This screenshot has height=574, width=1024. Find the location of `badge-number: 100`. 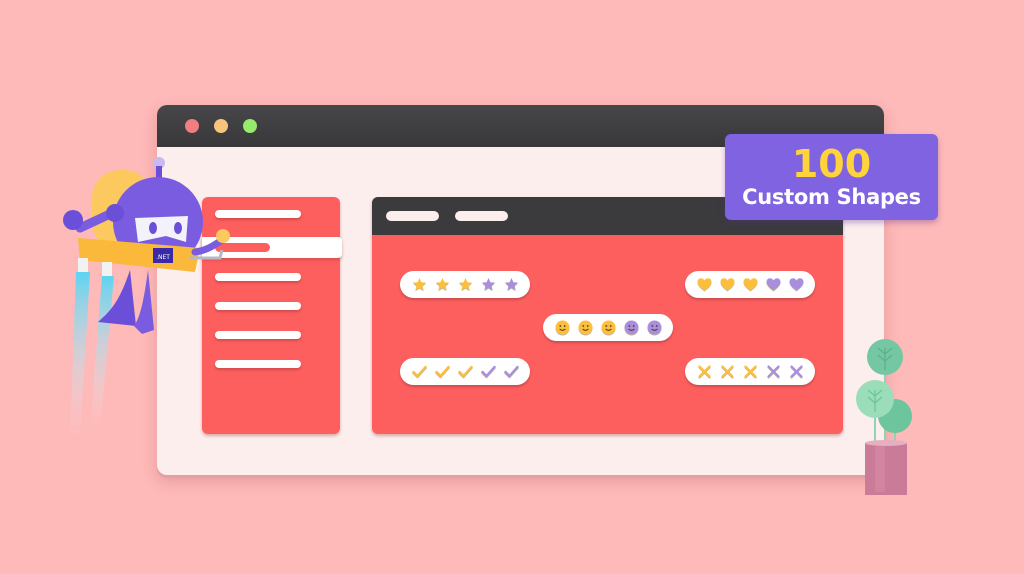

badge-number: 100 is located at coordinates (831, 164).